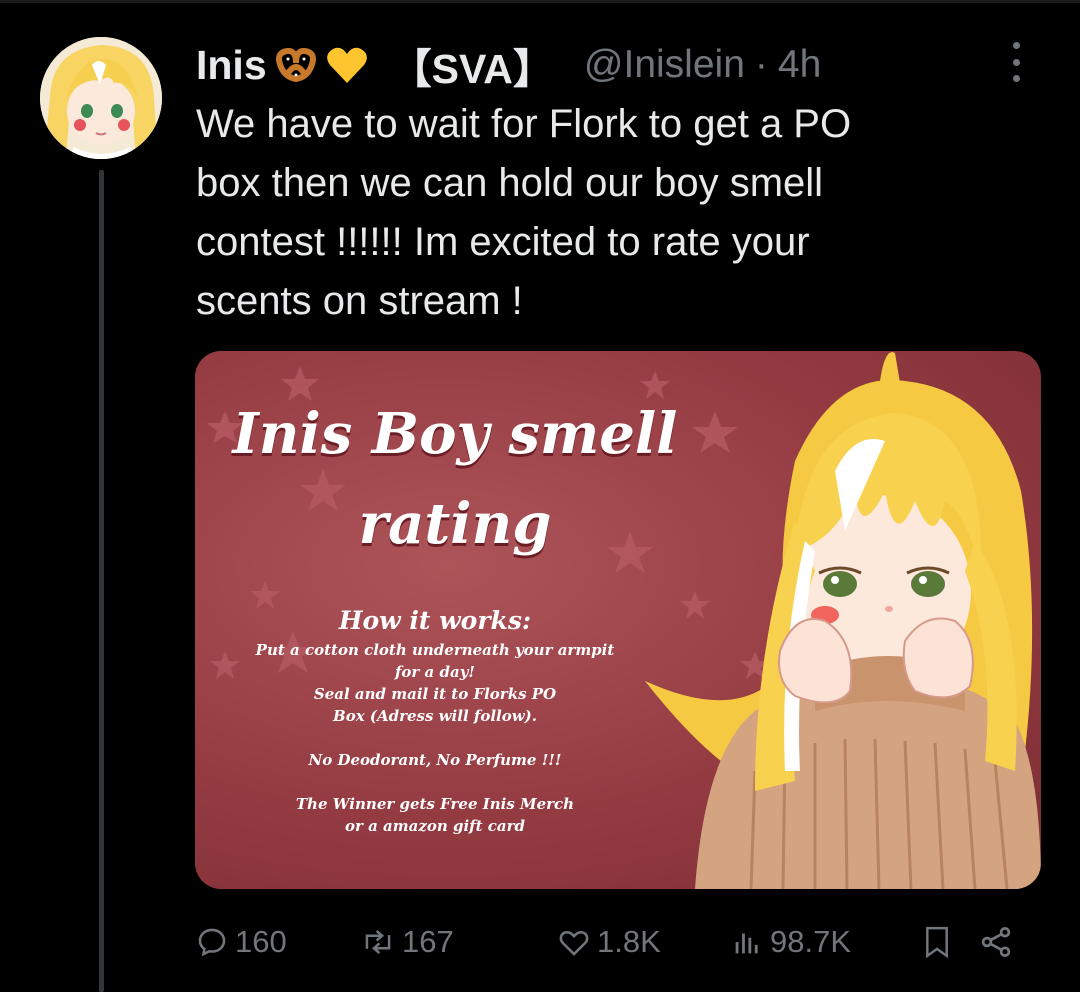 This screenshot has height=992, width=1080. What do you see at coordinates (435, 760) in the screenshot?
I see `card-body-line: No Deodorant, No Perfume !!!` at bounding box center [435, 760].